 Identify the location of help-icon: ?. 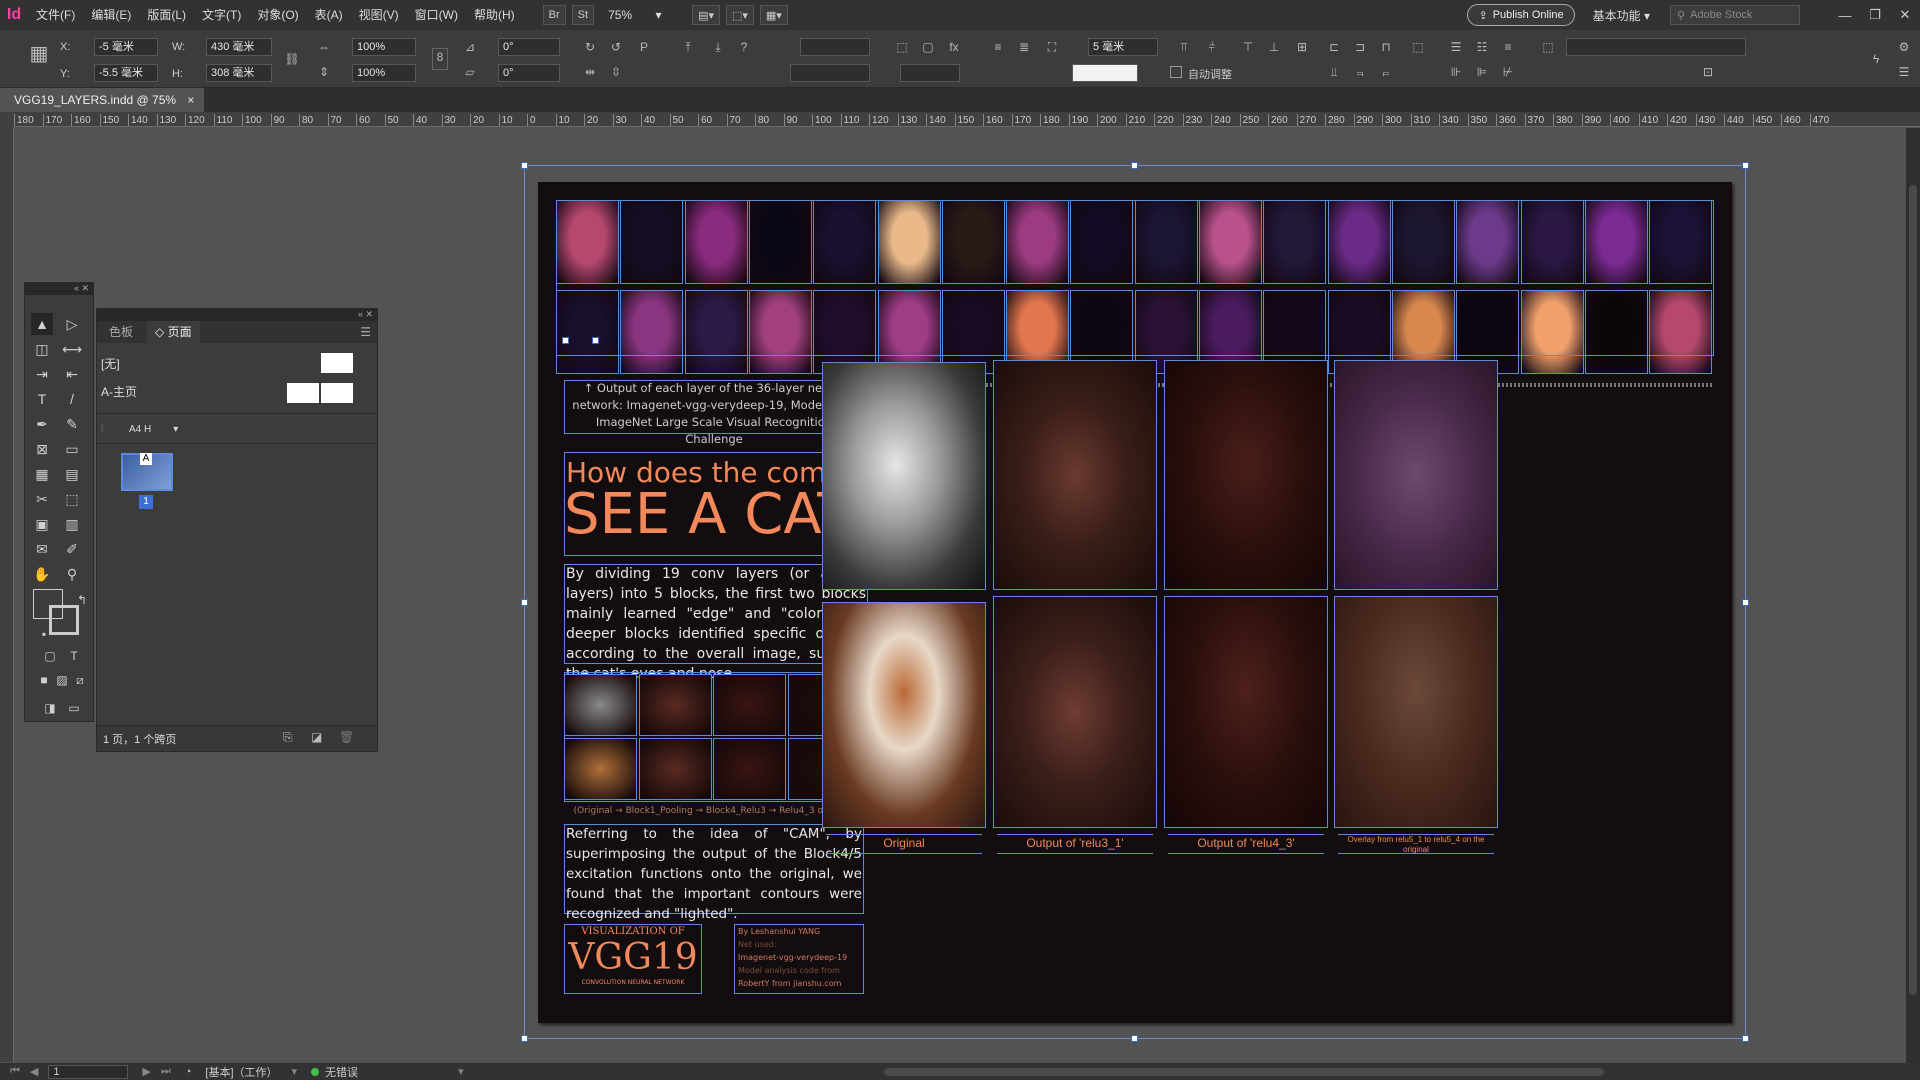
(744, 47).